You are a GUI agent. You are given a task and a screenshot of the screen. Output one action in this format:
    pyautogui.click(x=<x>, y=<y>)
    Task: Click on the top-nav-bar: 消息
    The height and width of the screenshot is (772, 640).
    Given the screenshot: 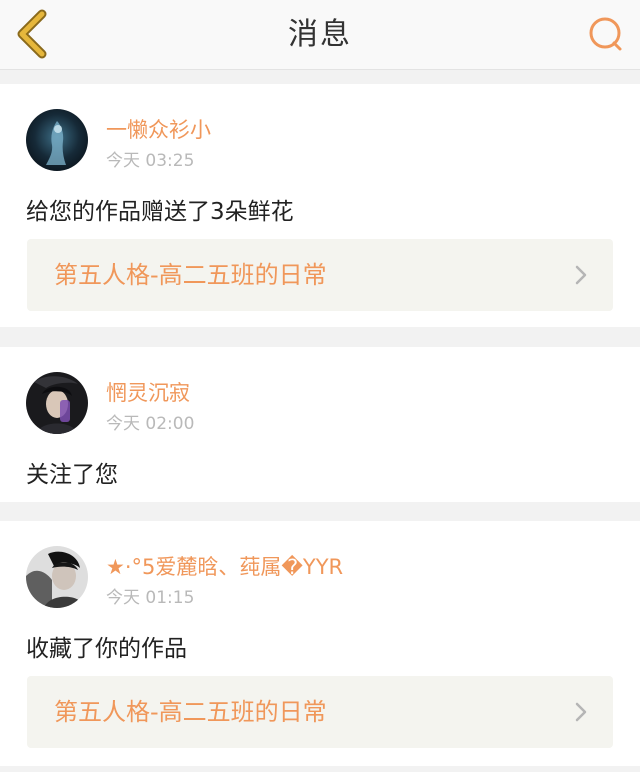 What is the action you would take?
    pyautogui.click(x=320, y=35)
    